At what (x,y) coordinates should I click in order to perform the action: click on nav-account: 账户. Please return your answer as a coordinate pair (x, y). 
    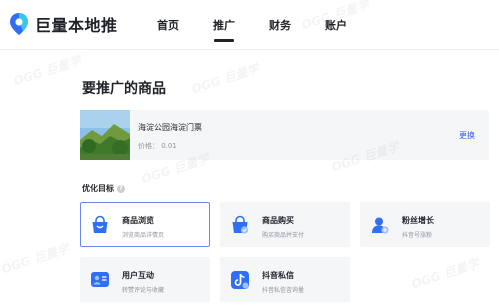
    Looking at the image, I should click on (336, 25).